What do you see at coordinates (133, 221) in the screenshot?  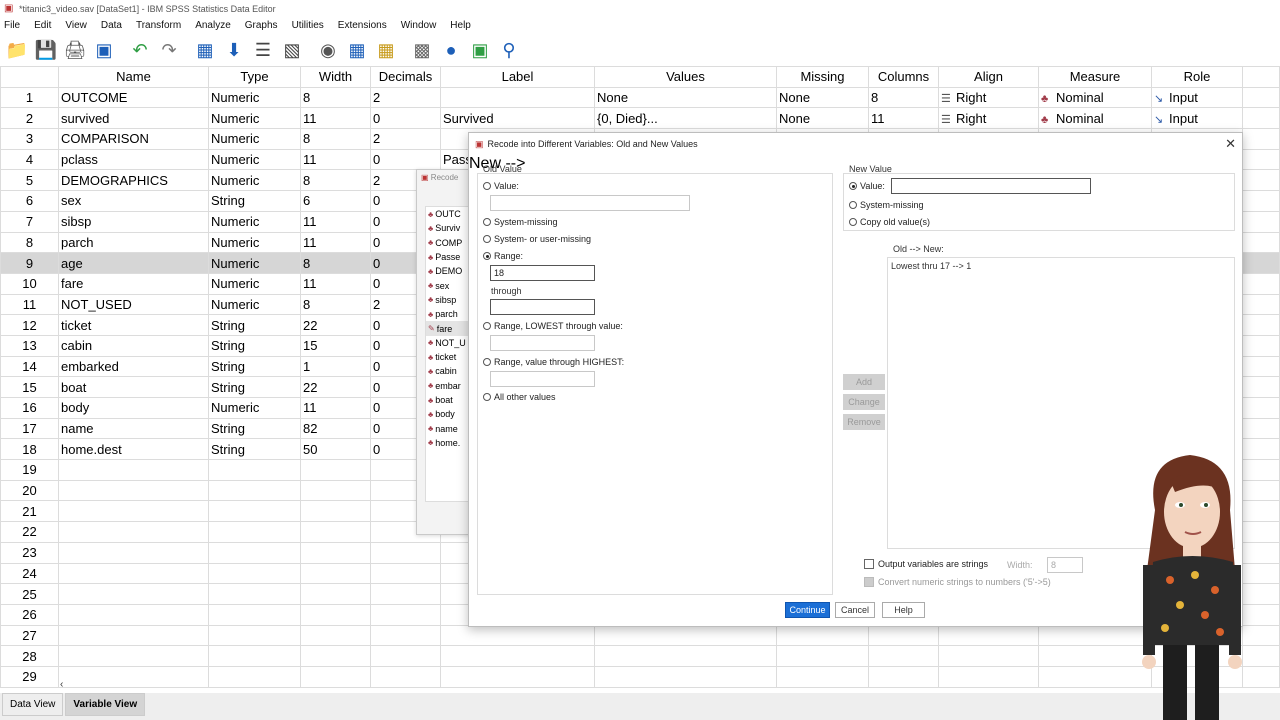 I see `cell-name: sibsp` at bounding box center [133, 221].